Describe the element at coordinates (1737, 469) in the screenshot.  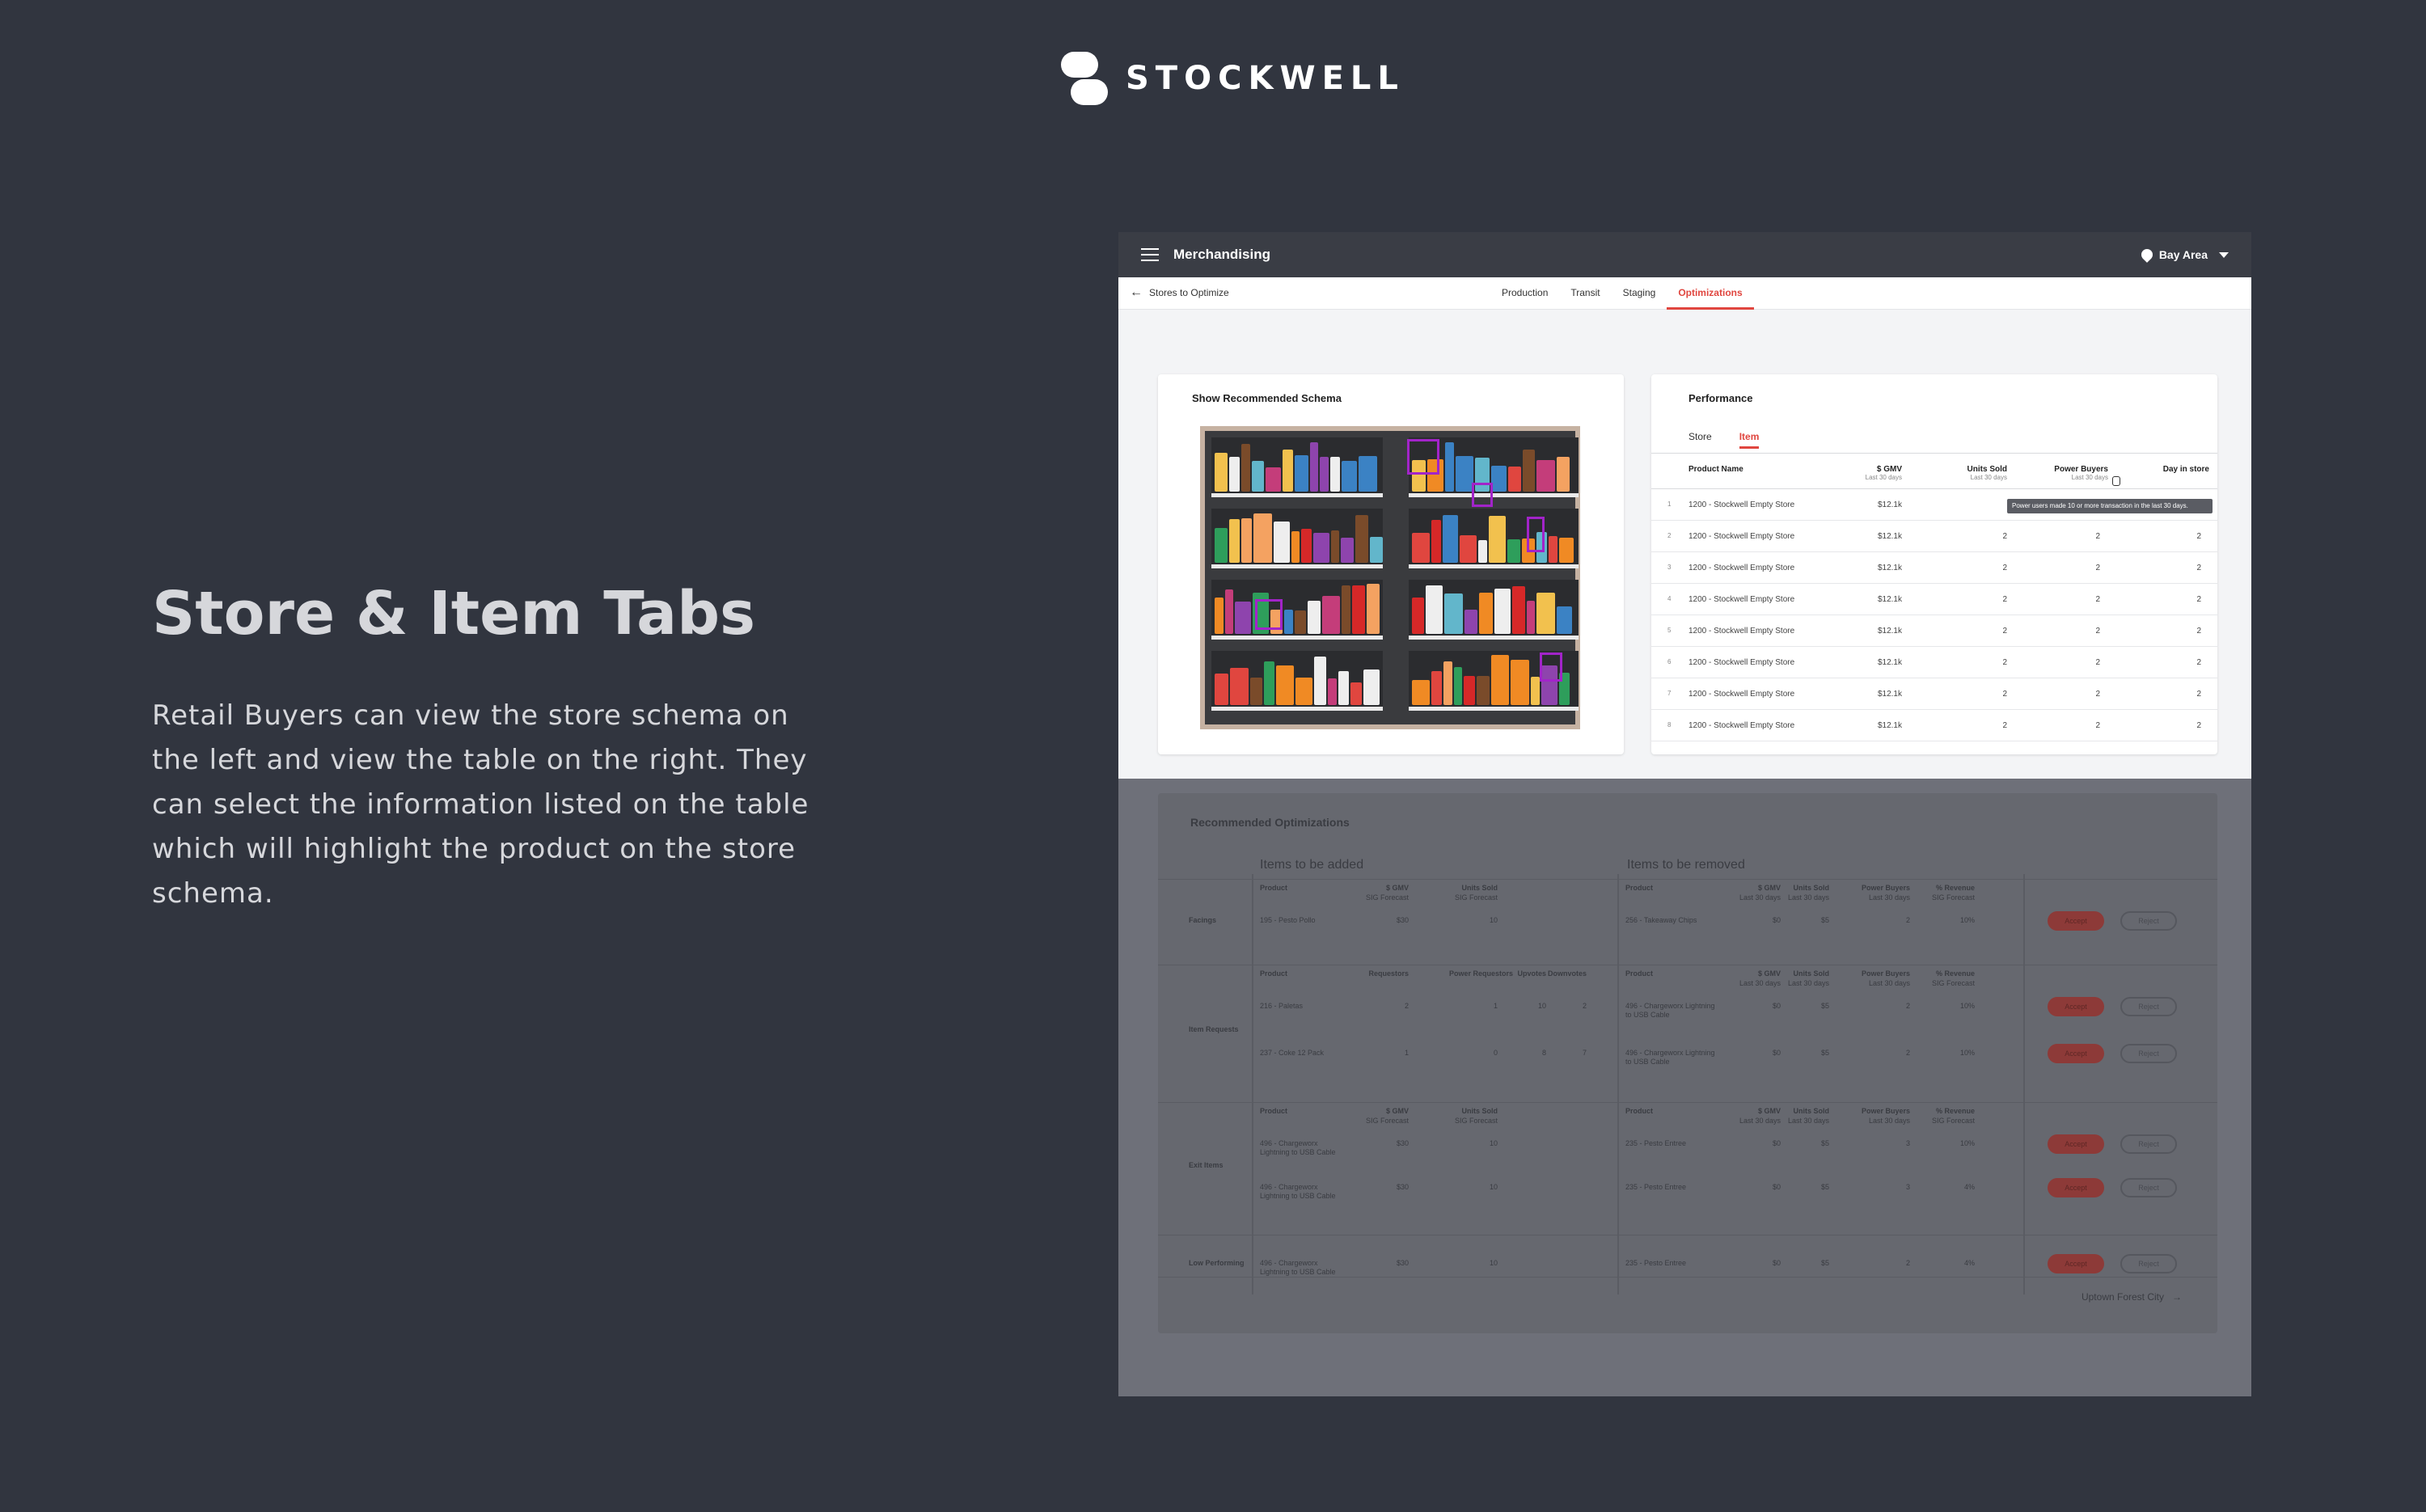
I see `column-header: Product Name` at that location.